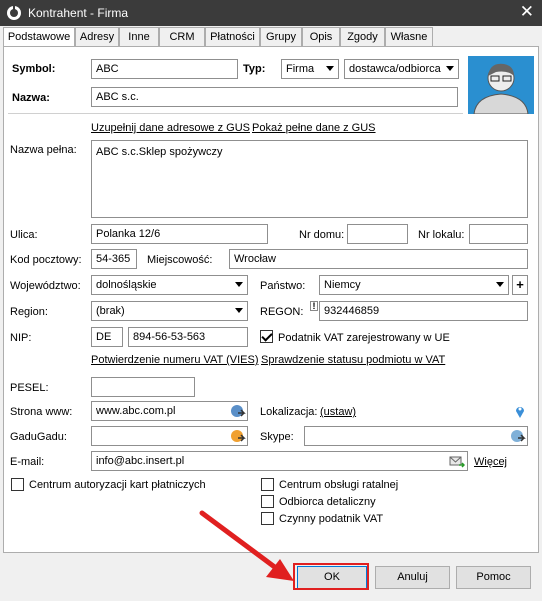  What do you see at coordinates (182, 37) in the screenshot?
I see `tab-crm: CRM` at bounding box center [182, 37].